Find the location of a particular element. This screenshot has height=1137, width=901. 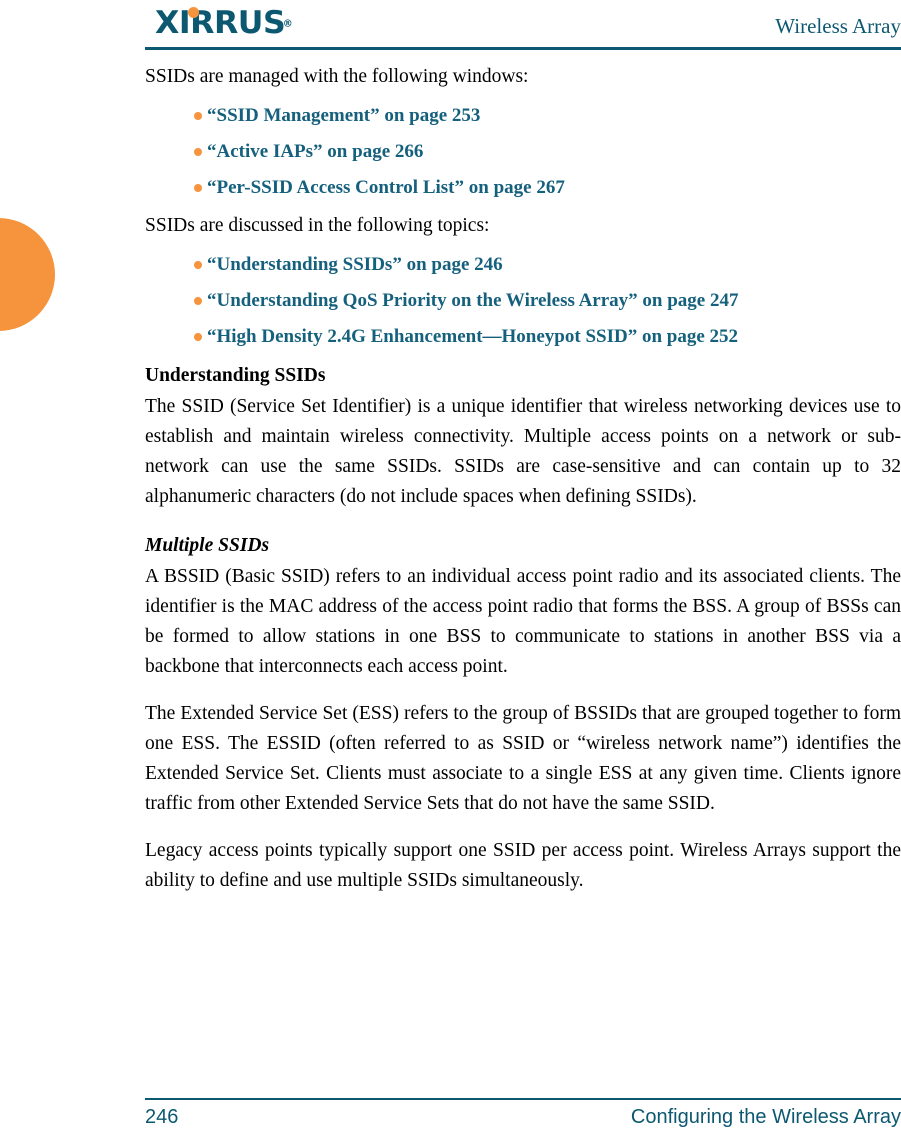

list-item: “Active IAPs” on page 266 is located at coordinates (523, 152).